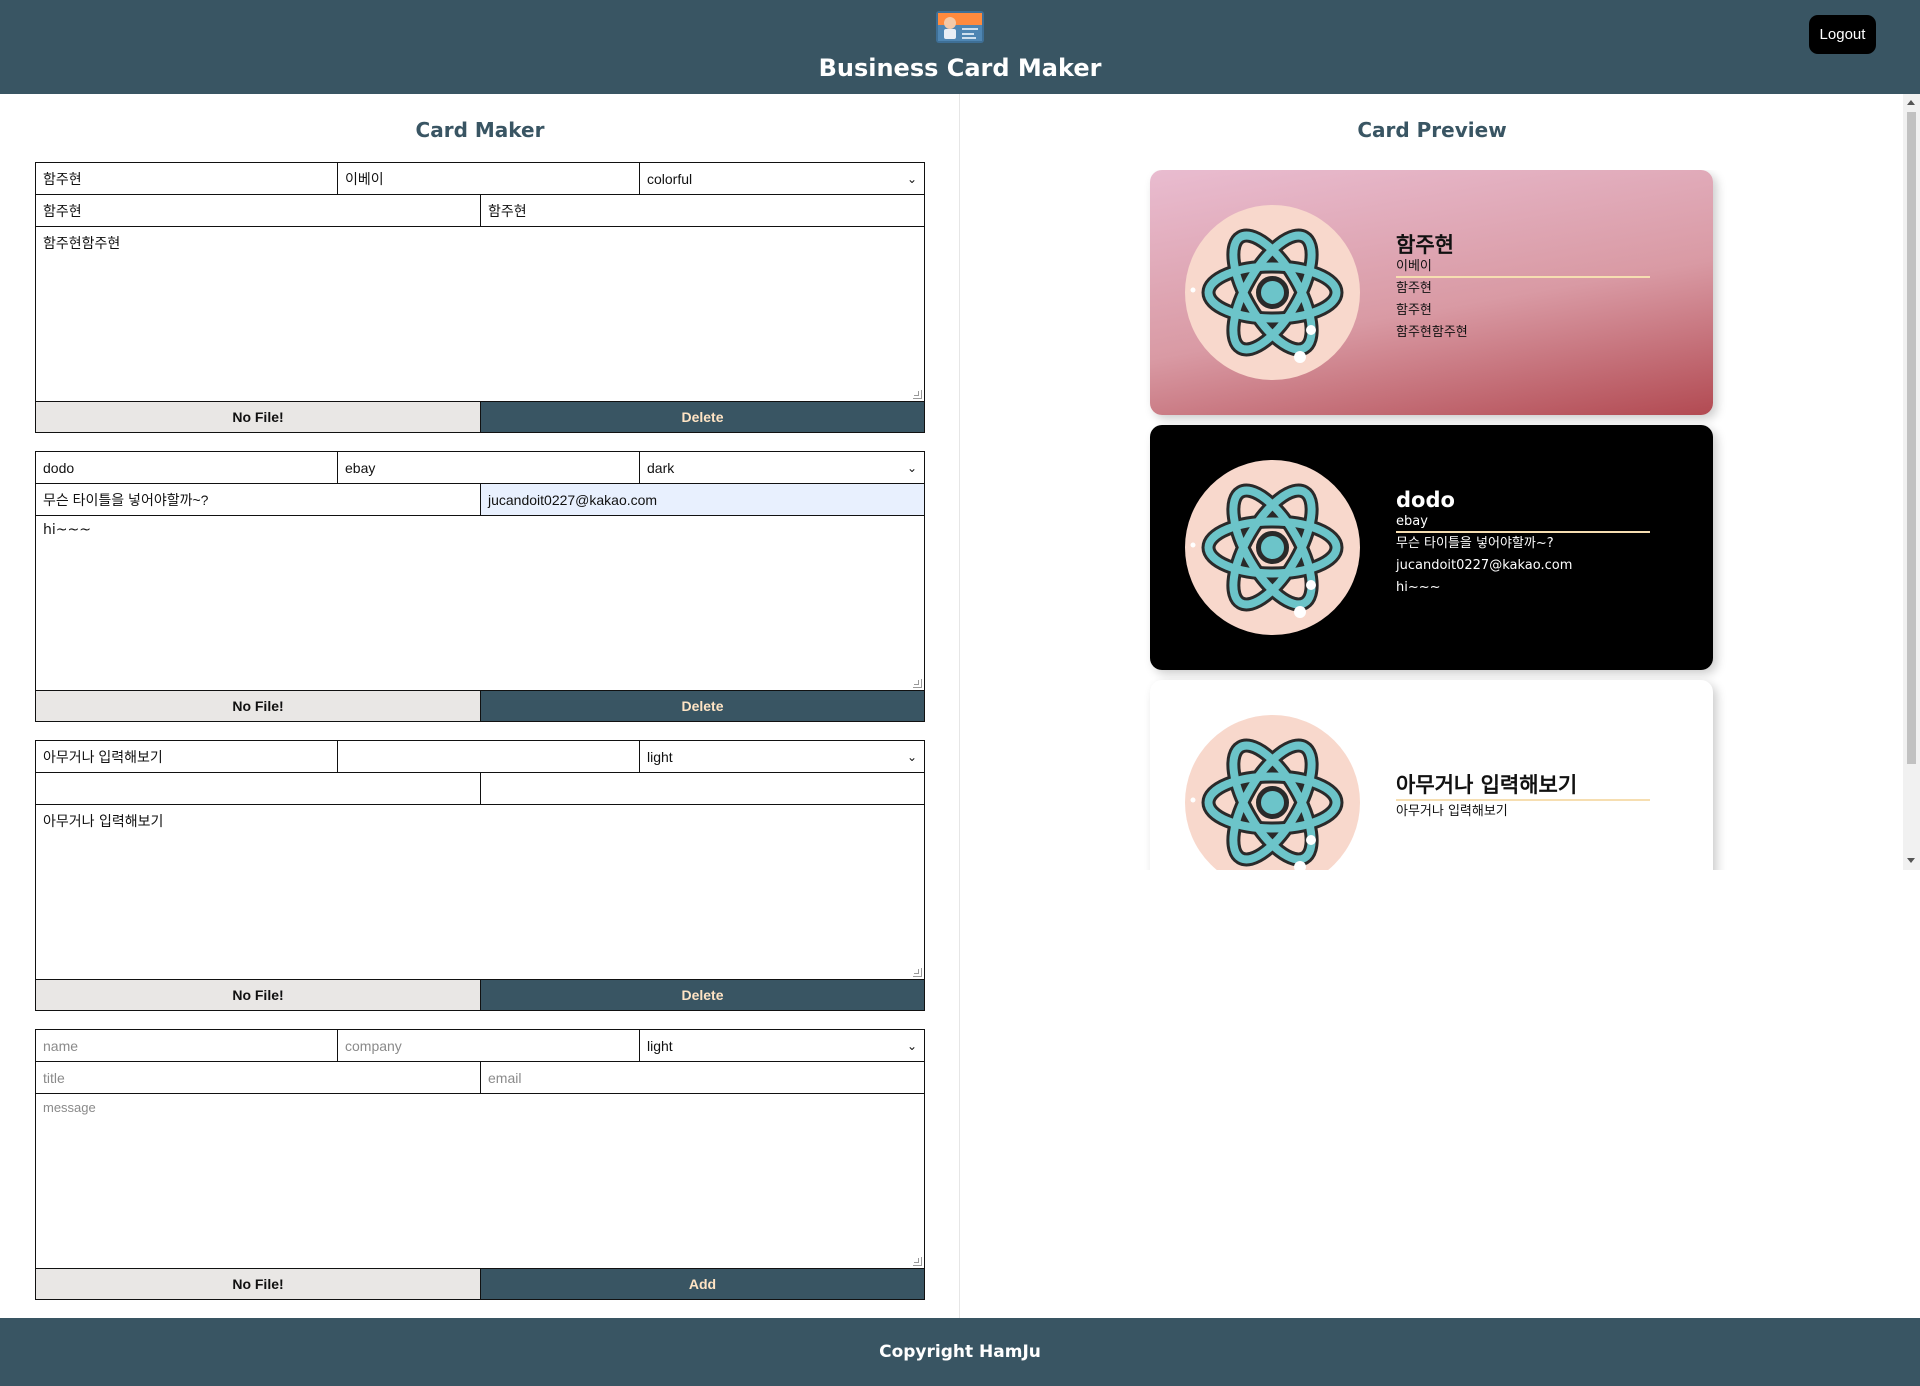  What do you see at coordinates (489, 1046) in the screenshot?
I see `company-input: company` at bounding box center [489, 1046].